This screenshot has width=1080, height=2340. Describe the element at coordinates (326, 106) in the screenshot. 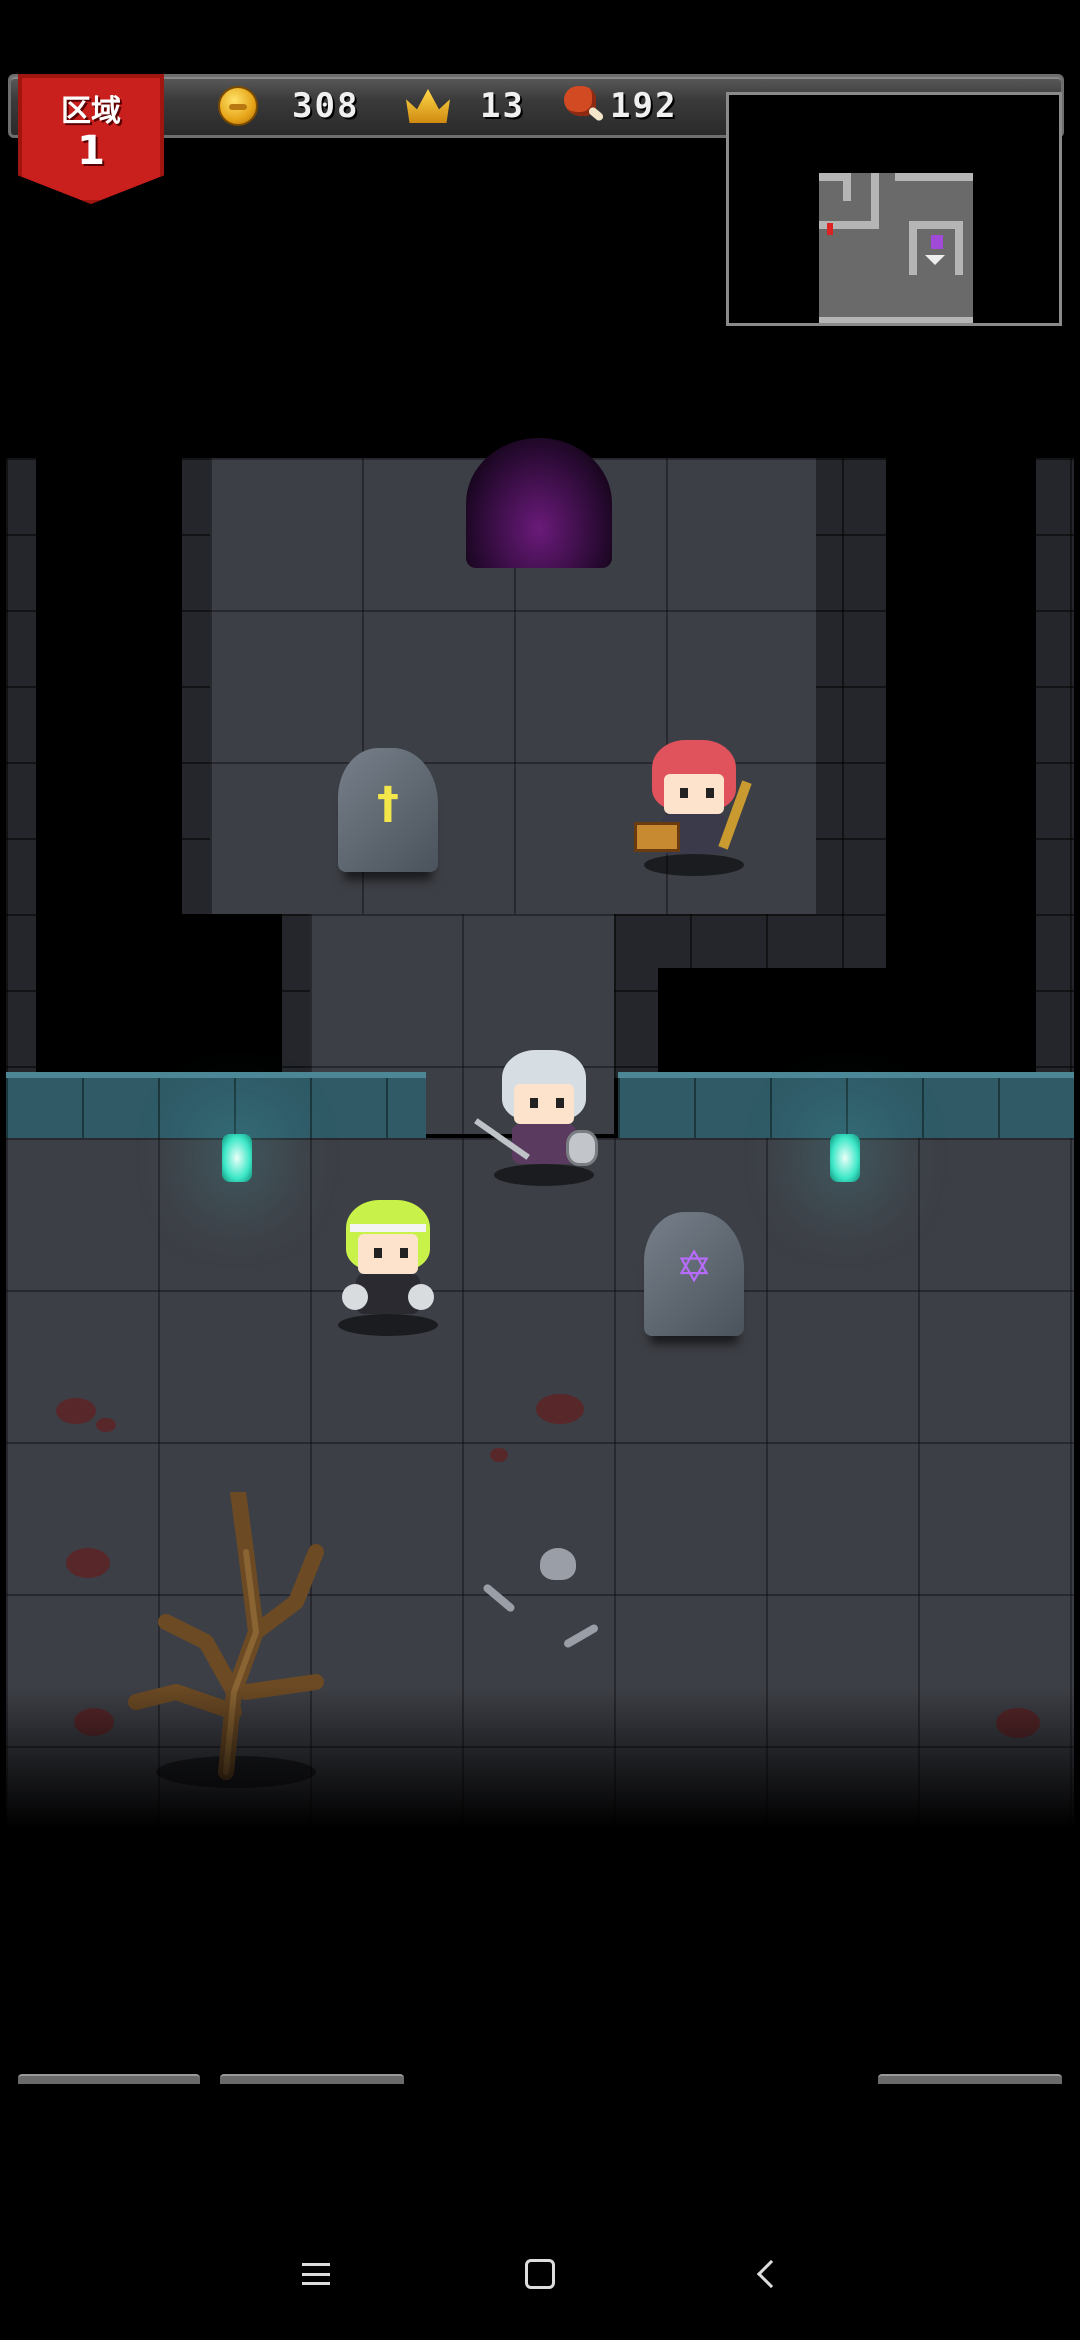

I see `coin-count: 308` at that location.